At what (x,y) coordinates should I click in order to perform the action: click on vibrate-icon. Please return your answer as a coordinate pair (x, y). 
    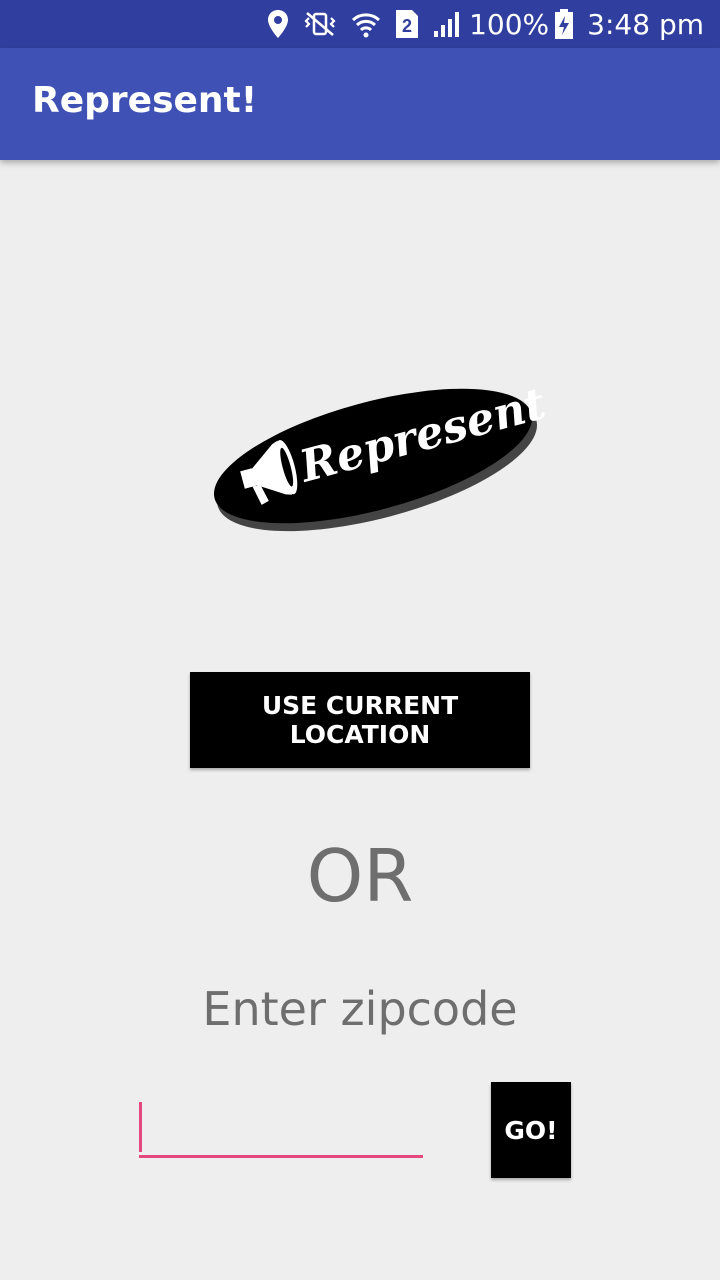
    Looking at the image, I should click on (320, 24).